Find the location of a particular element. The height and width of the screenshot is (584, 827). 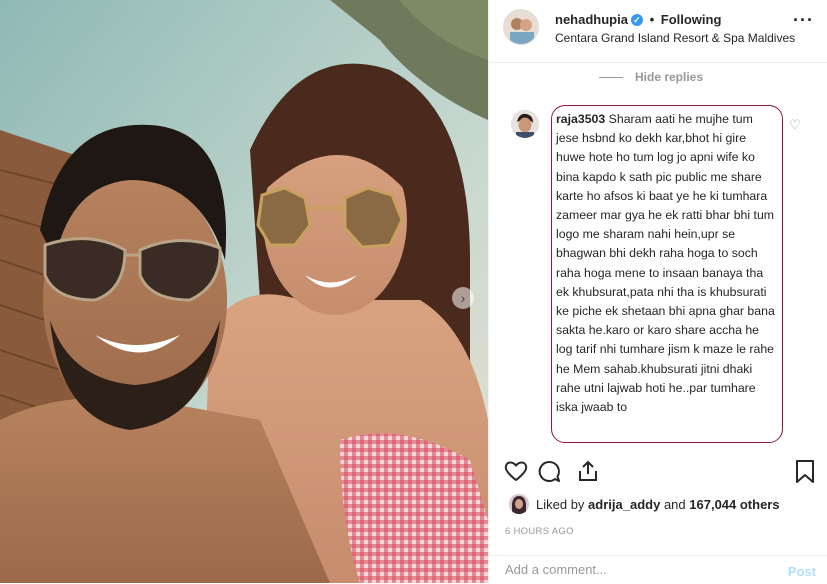

liker-avatar is located at coordinates (519, 504).